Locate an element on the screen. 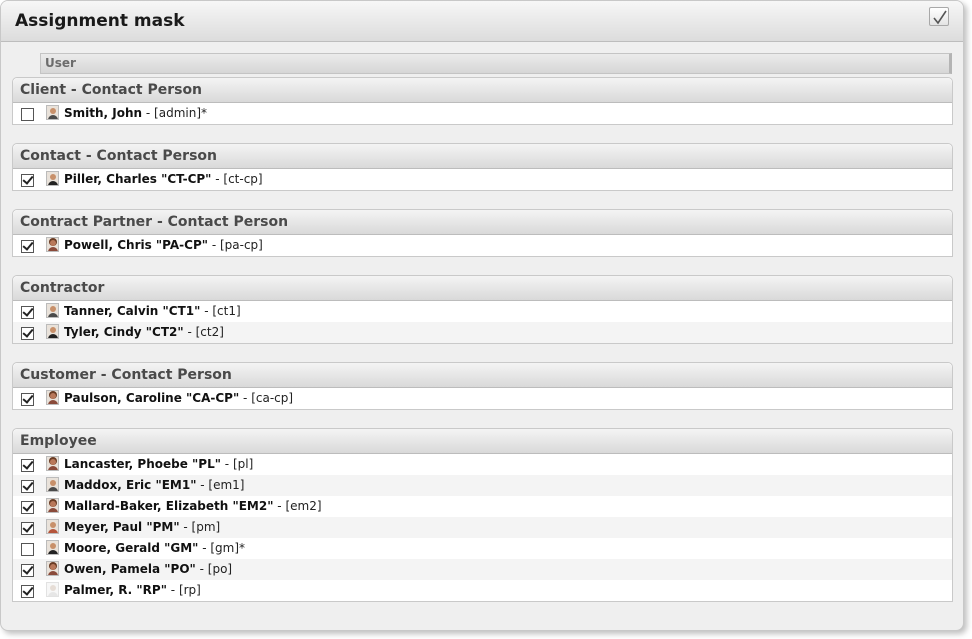 This screenshot has height=639, width=972. user-label: Owen, Pamela "PO" - [po] is located at coordinates (148, 569).